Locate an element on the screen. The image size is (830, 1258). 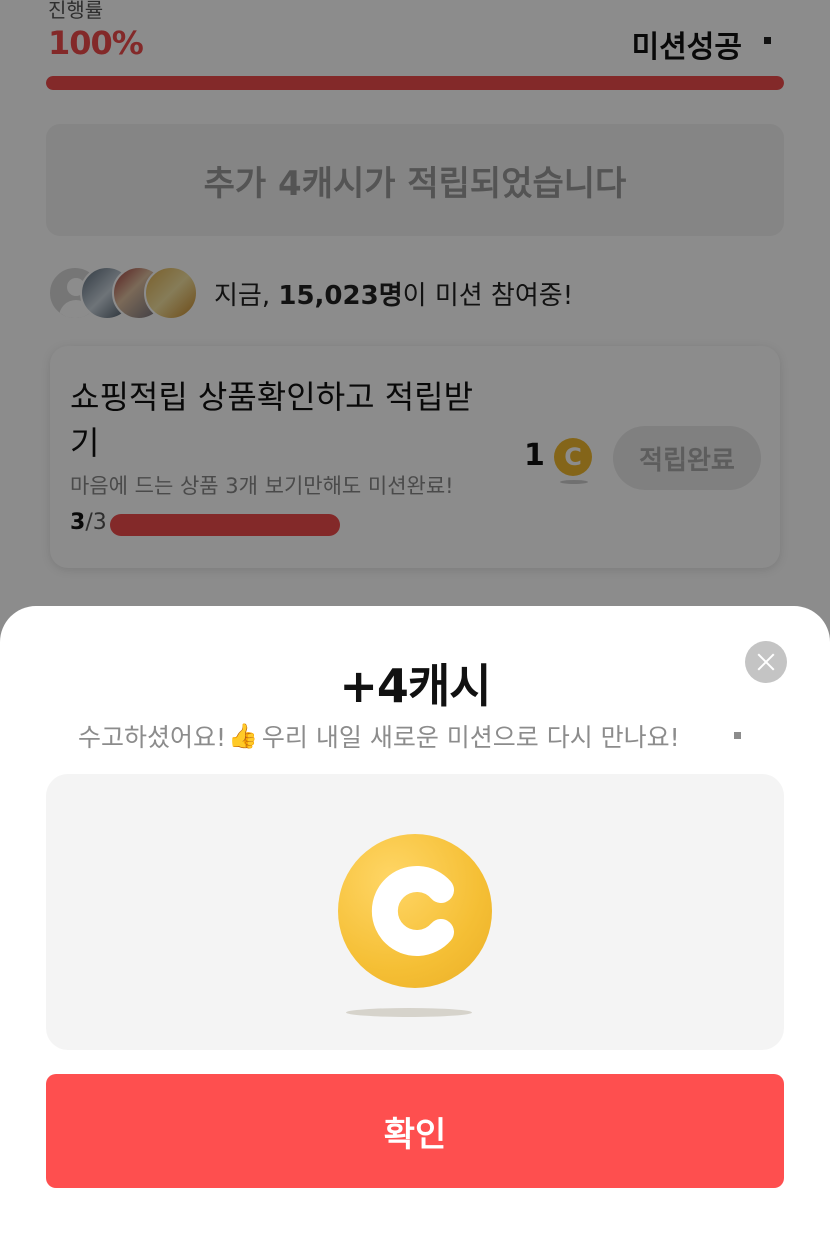
subtitle-before: 수고하셨어요! is located at coordinates (152, 737).